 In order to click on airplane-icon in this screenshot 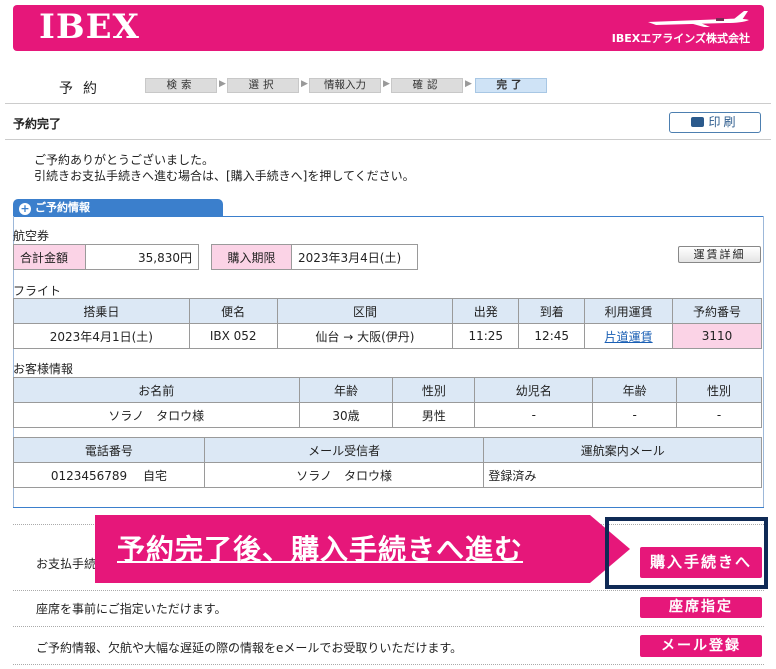, I will do `click(698, 19)`.